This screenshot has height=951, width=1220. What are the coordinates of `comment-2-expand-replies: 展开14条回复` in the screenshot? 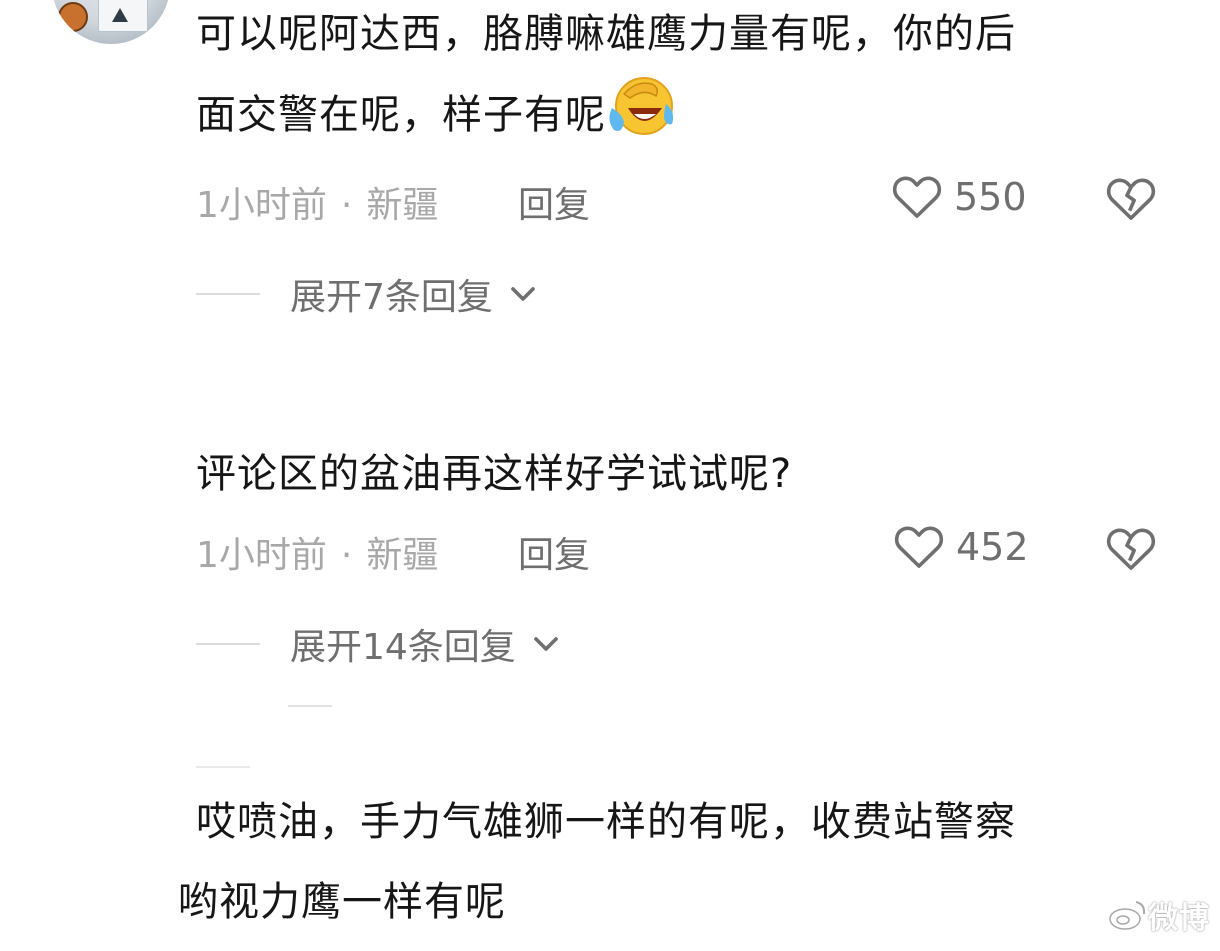 It's located at (381, 644).